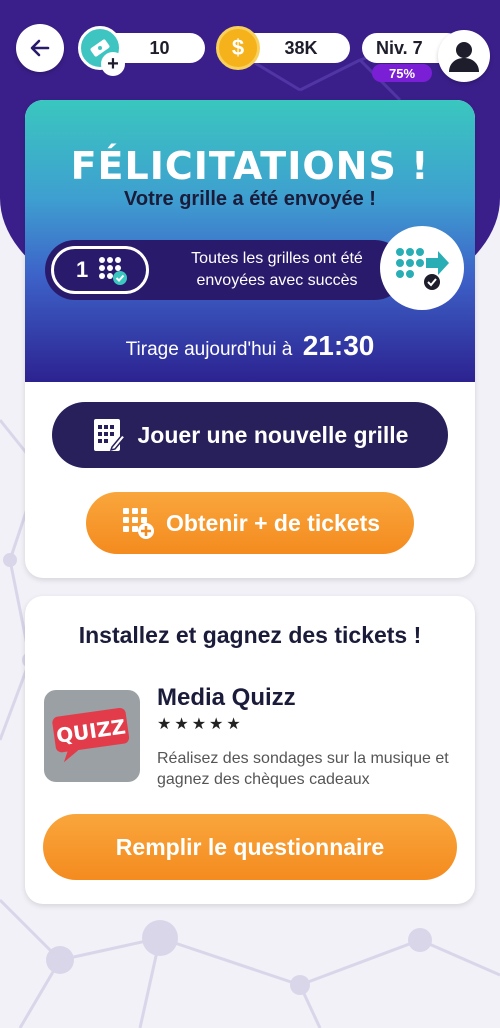 The width and height of the screenshot is (500, 1028). Describe the element at coordinates (109, 435) in the screenshot. I see `grid-notepad-icon` at that location.